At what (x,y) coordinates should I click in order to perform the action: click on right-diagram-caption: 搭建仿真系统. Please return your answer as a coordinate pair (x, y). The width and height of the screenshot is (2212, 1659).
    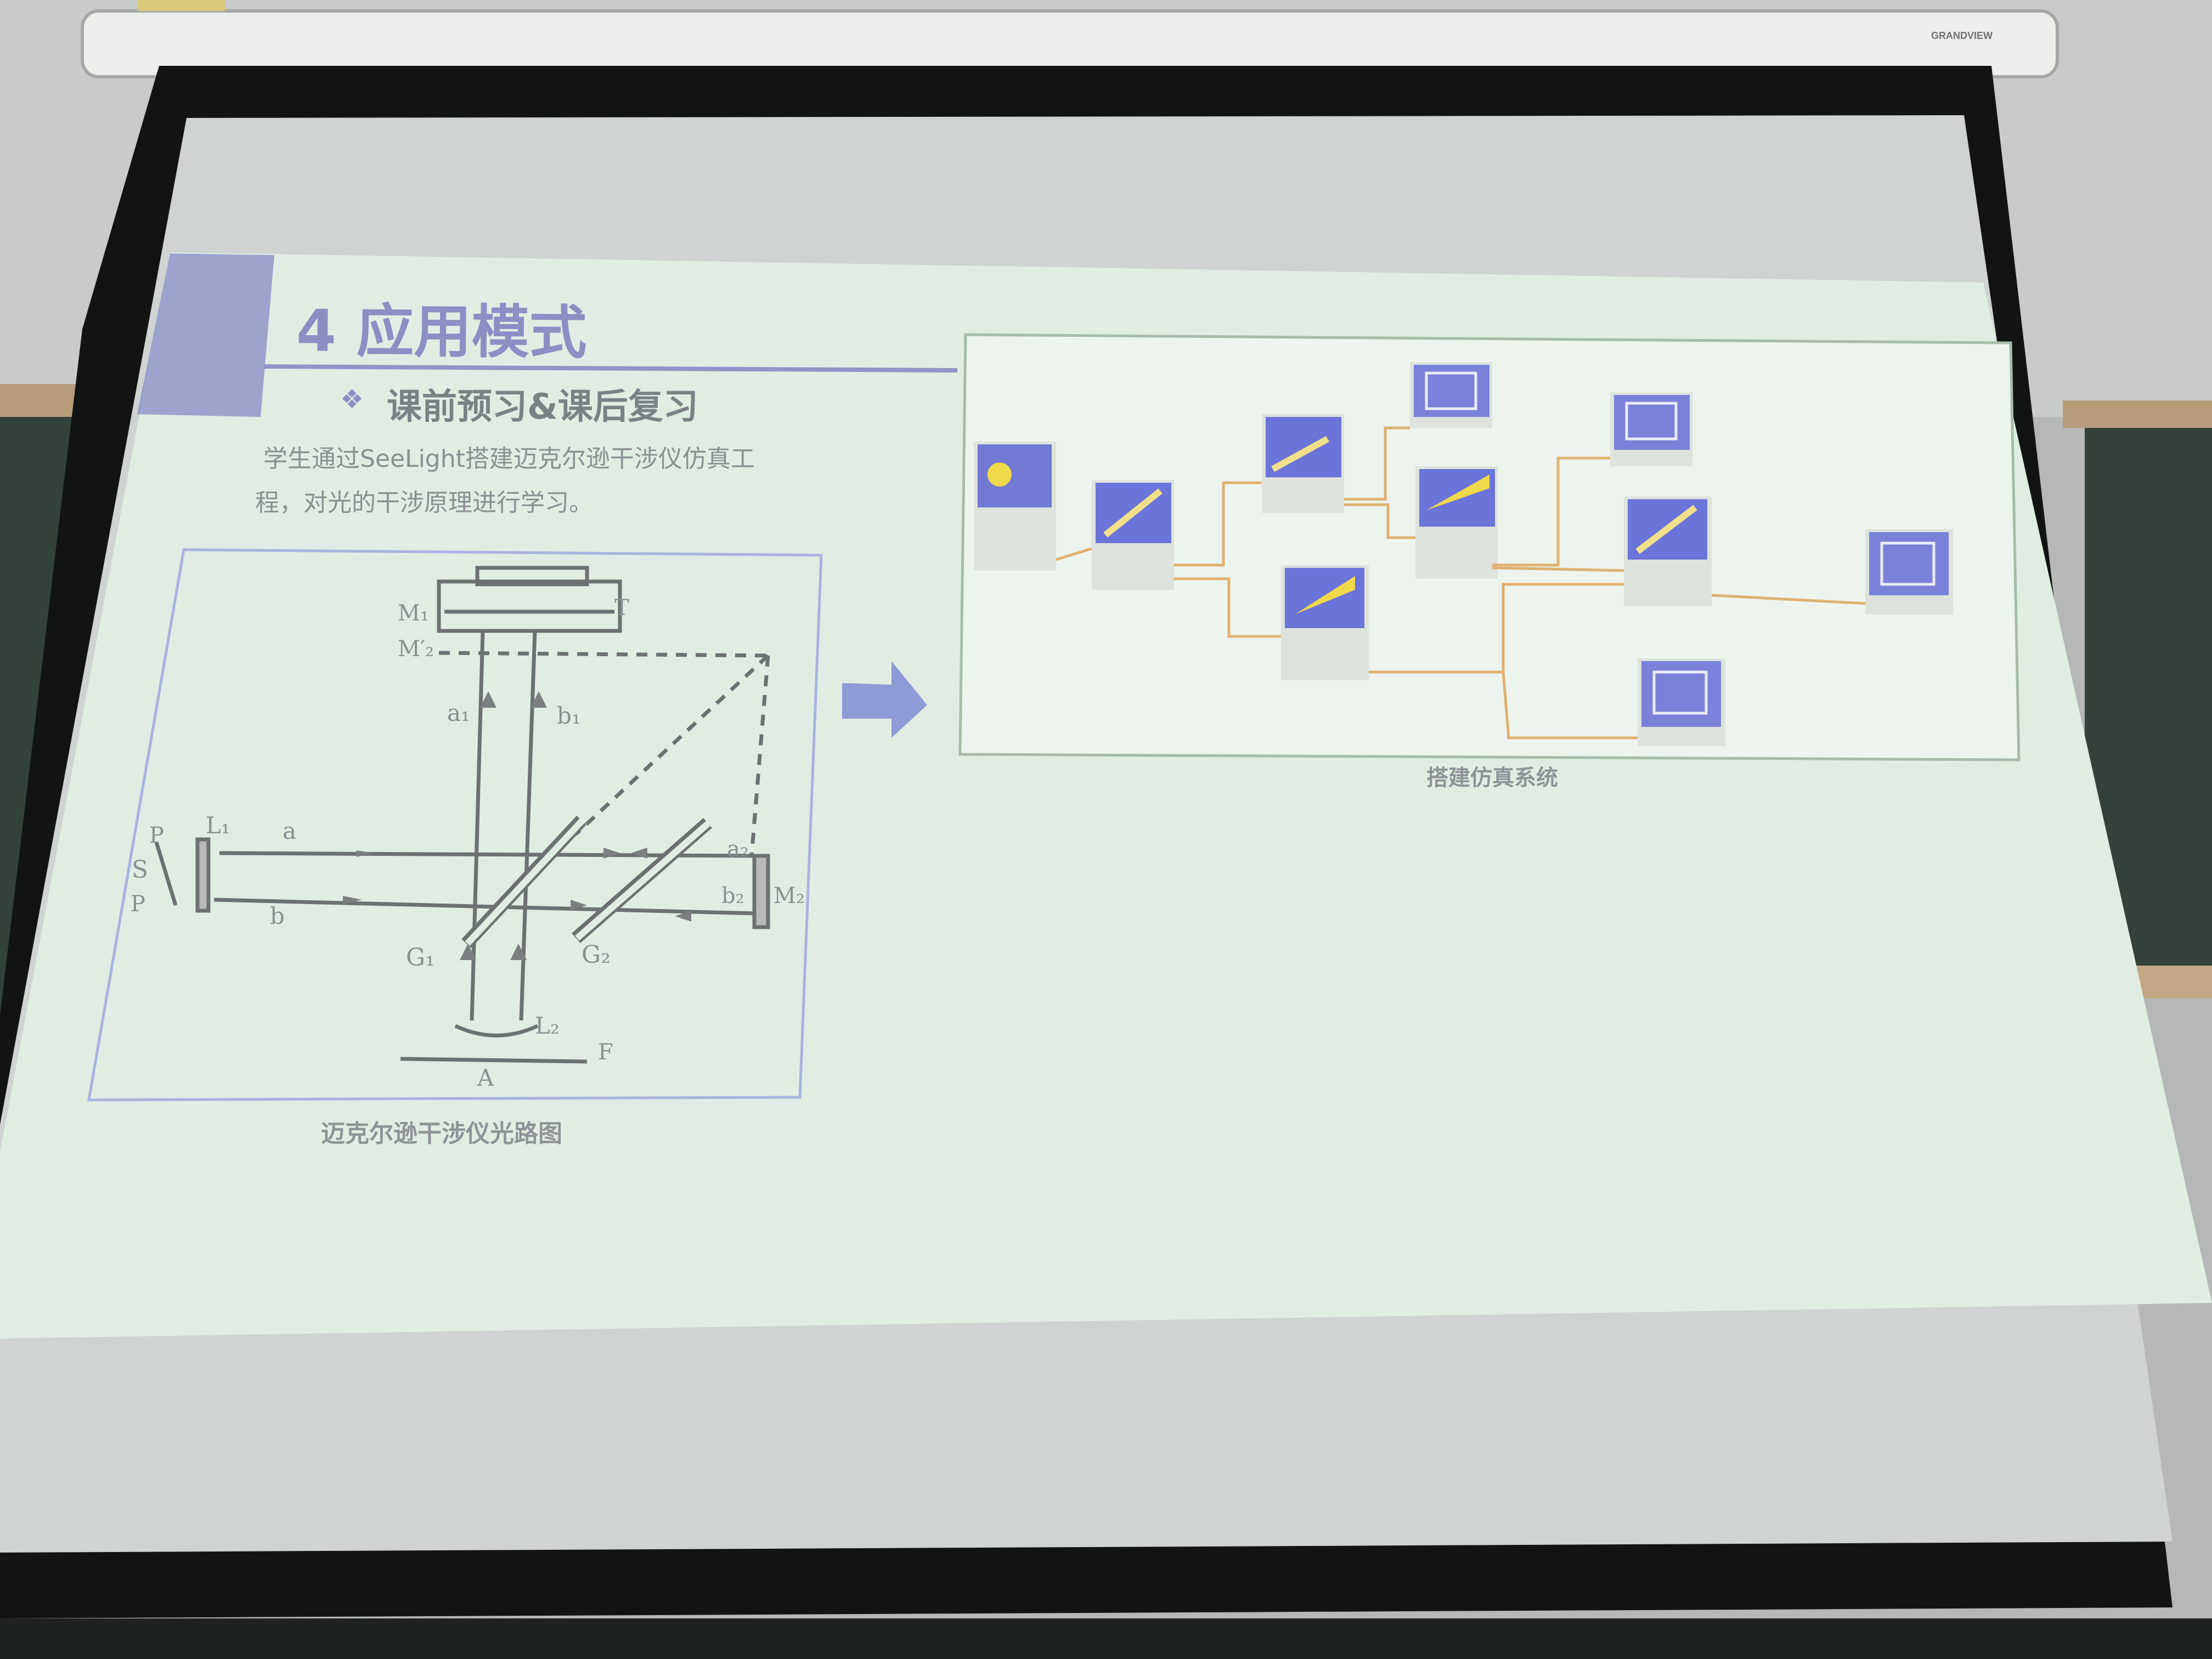
    Looking at the image, I should click on (1492, 778).